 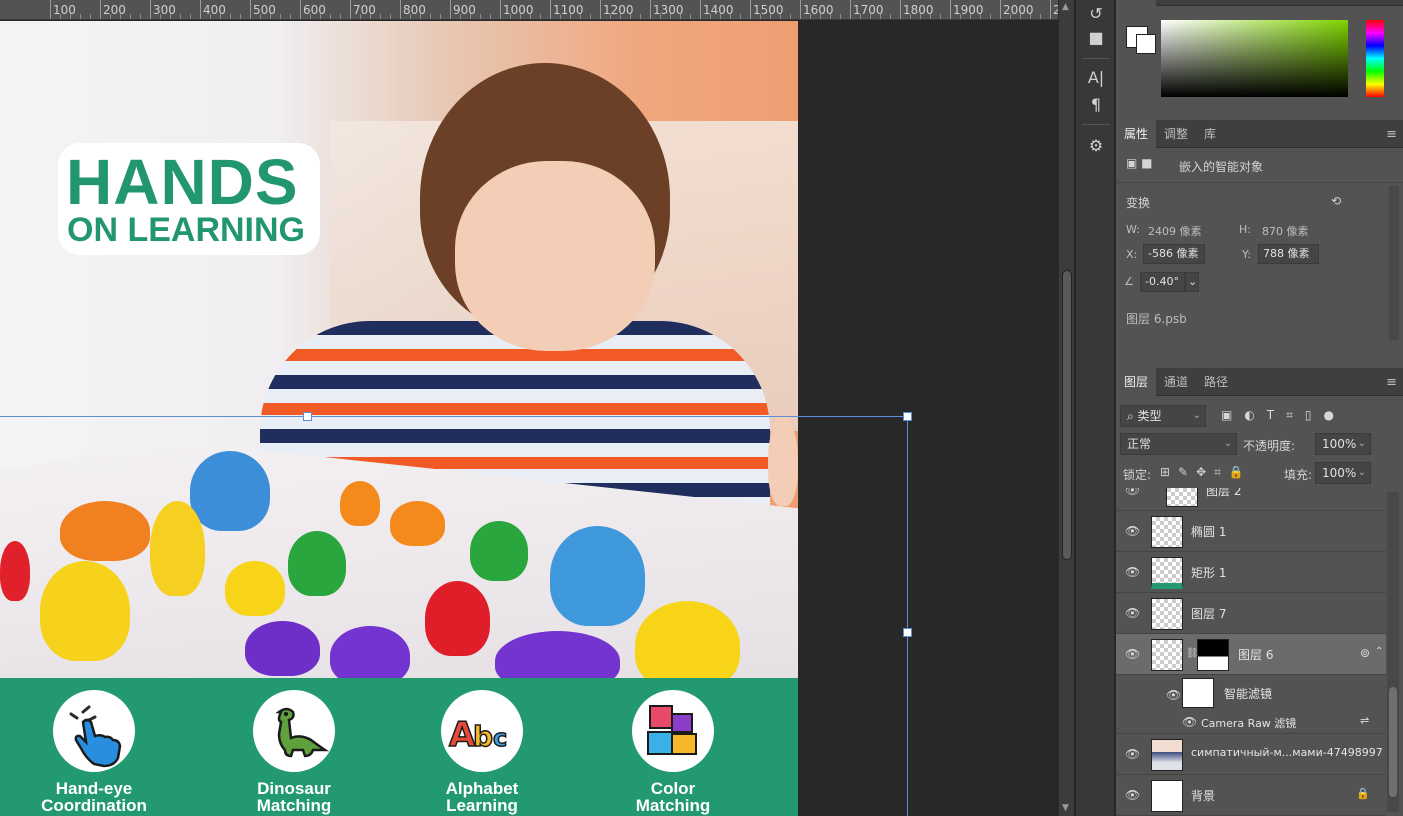 I want to click on blend-mode-select: 正常 ⌄, so click(x=1178, y=444).